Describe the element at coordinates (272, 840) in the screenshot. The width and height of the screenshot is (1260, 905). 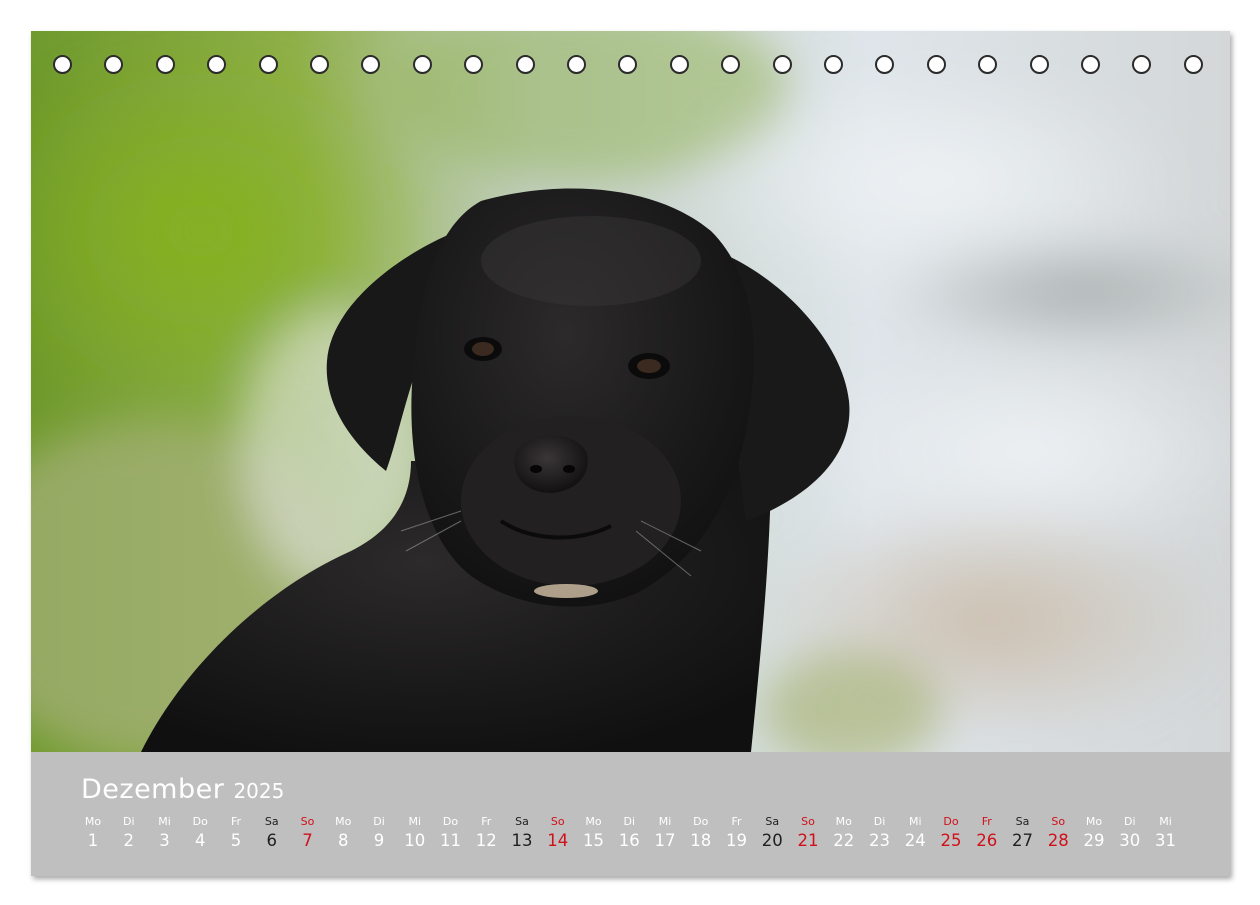
I see `day-number: 6` at that location.